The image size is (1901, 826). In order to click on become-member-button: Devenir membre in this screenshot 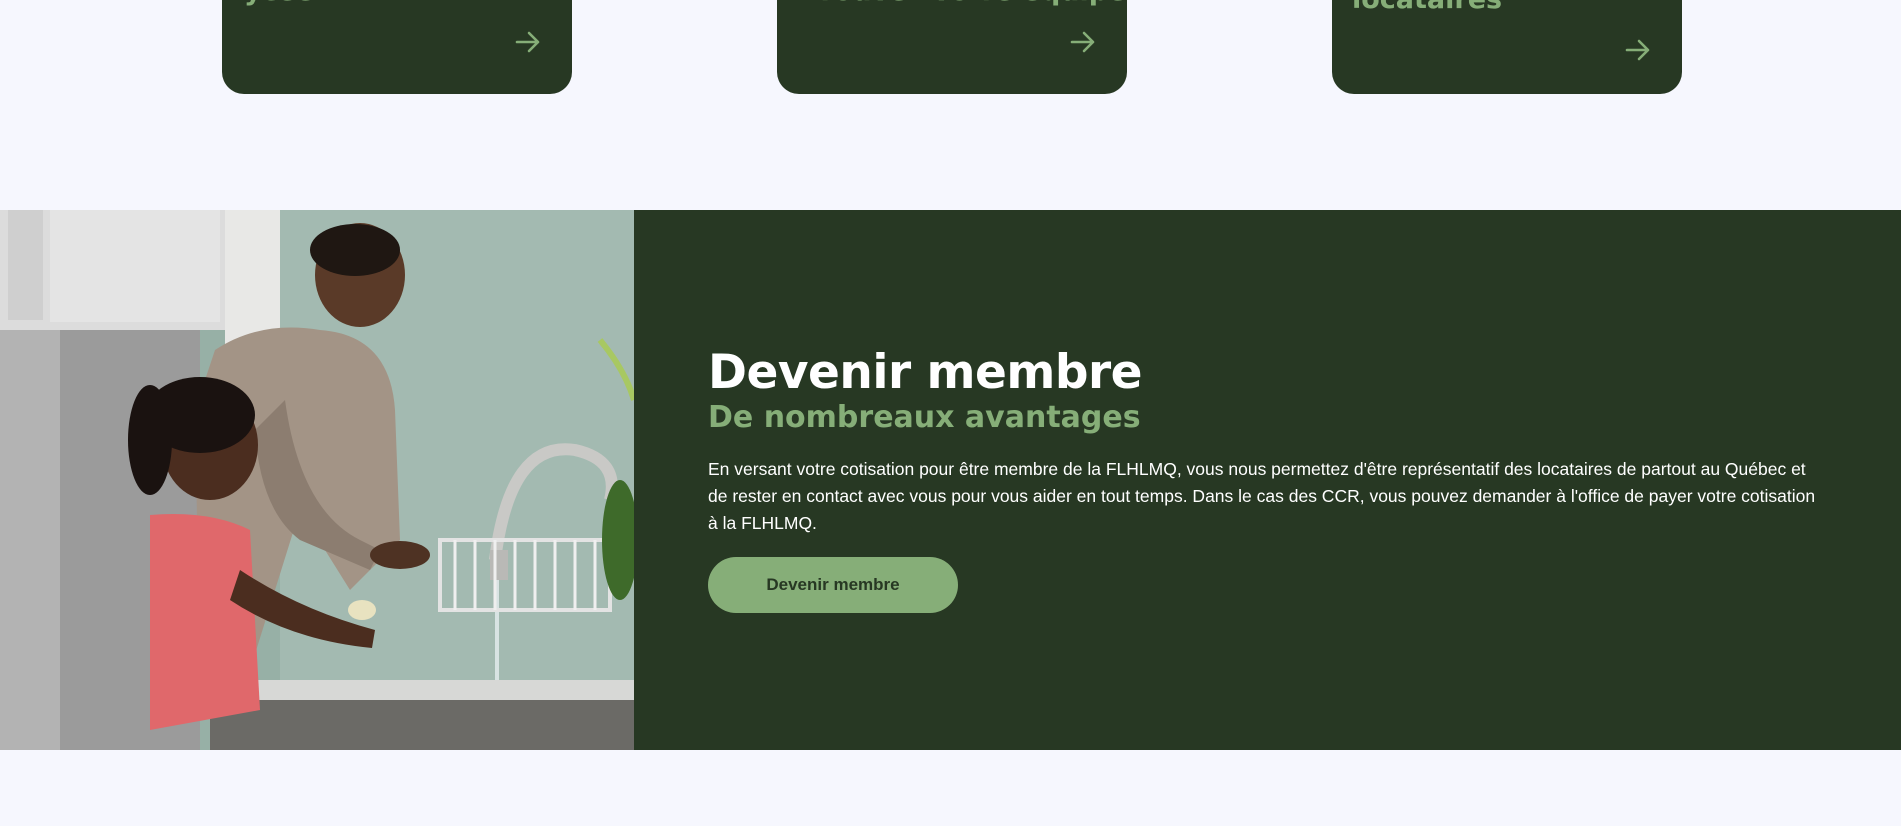, I will do `click(833, 585)`.